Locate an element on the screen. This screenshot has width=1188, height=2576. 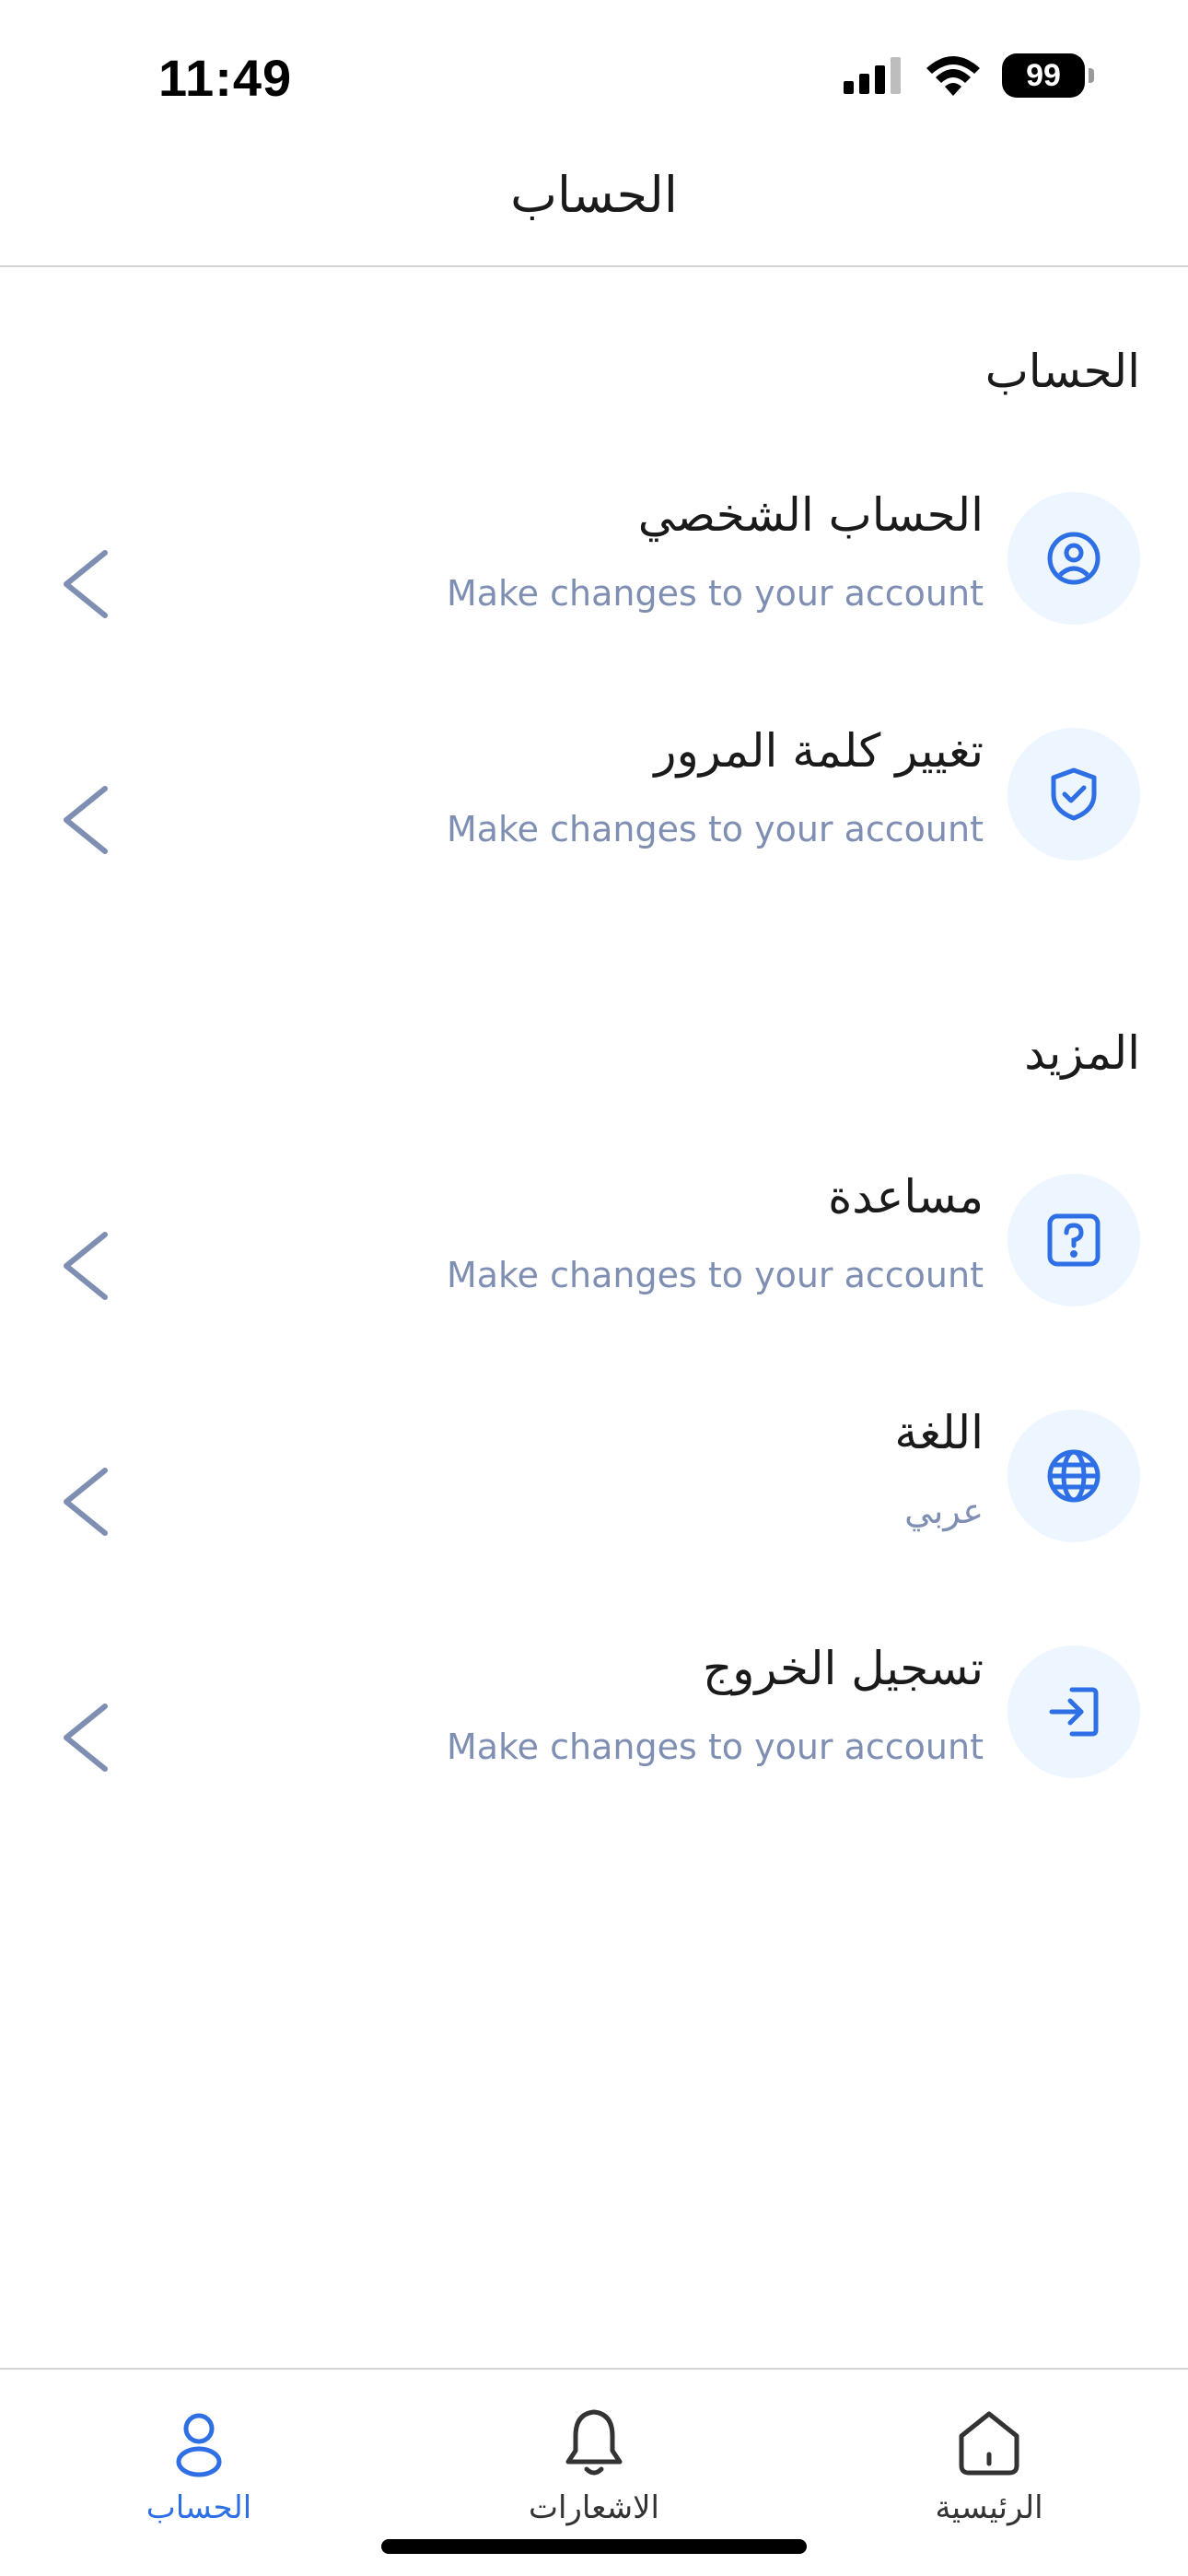
help-square-icon is located at coordinates (1074, 1240).